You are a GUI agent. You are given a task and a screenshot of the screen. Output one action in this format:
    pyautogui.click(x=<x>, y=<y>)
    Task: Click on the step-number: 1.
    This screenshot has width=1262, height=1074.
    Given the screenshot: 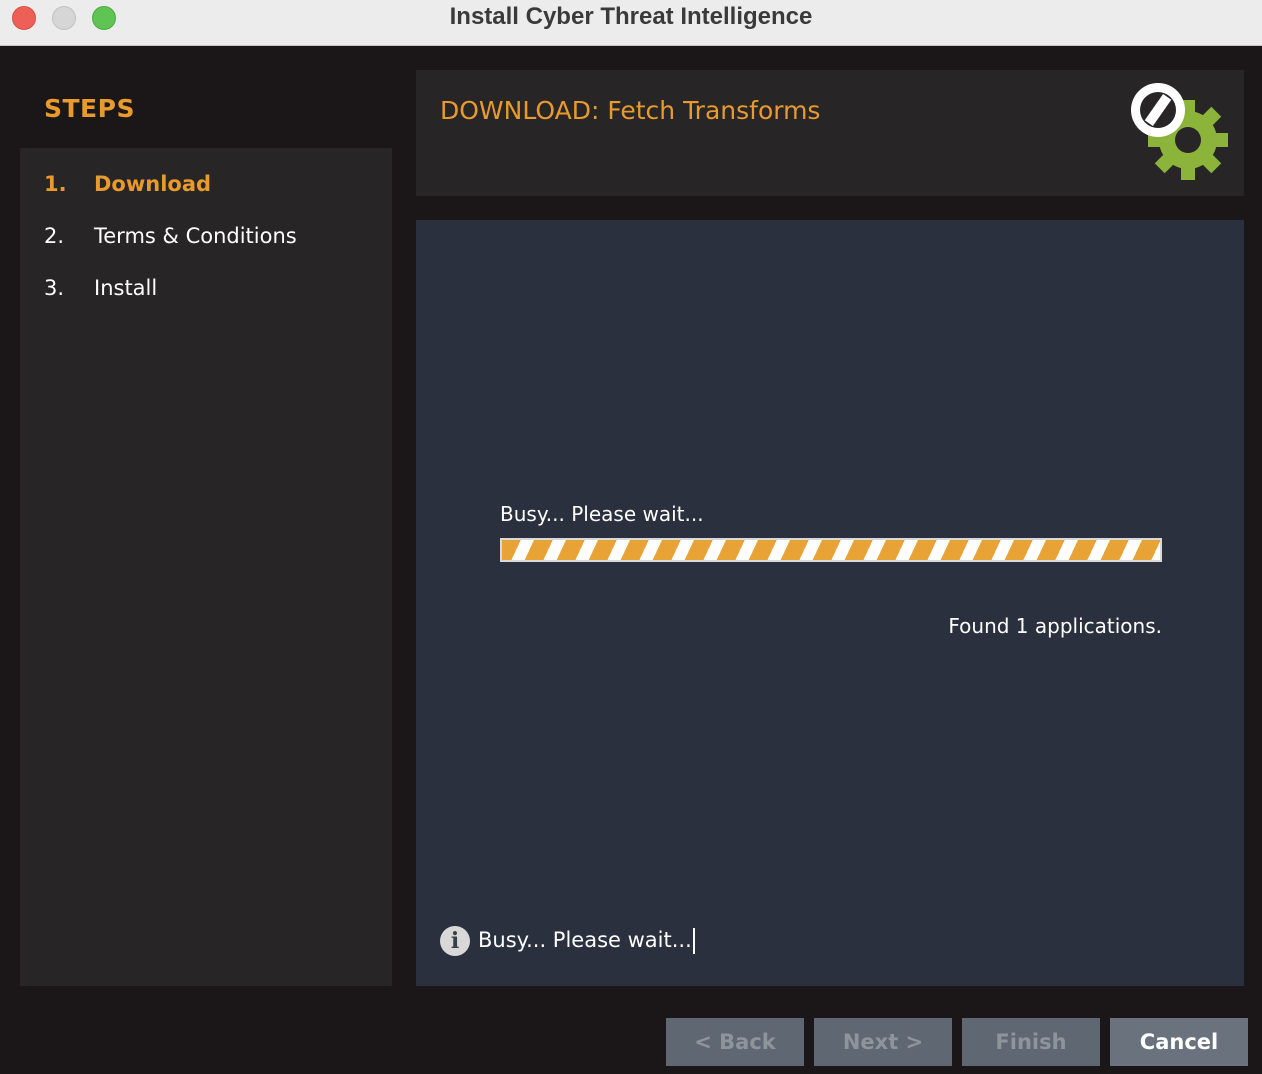 What is the action you would take?
    pyautogui.click(x=55, y=184)
    